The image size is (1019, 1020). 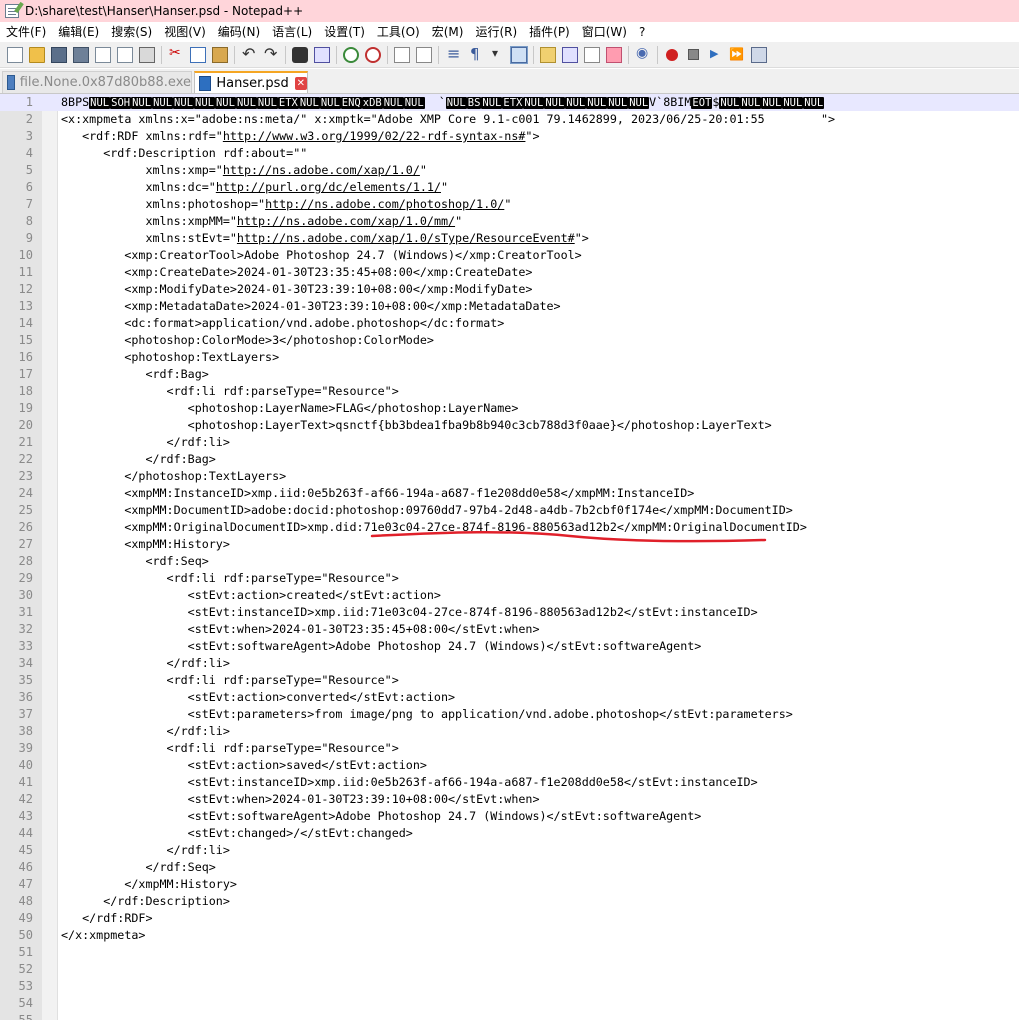 I want to click on copy-icon, so click(x=198, y=54).